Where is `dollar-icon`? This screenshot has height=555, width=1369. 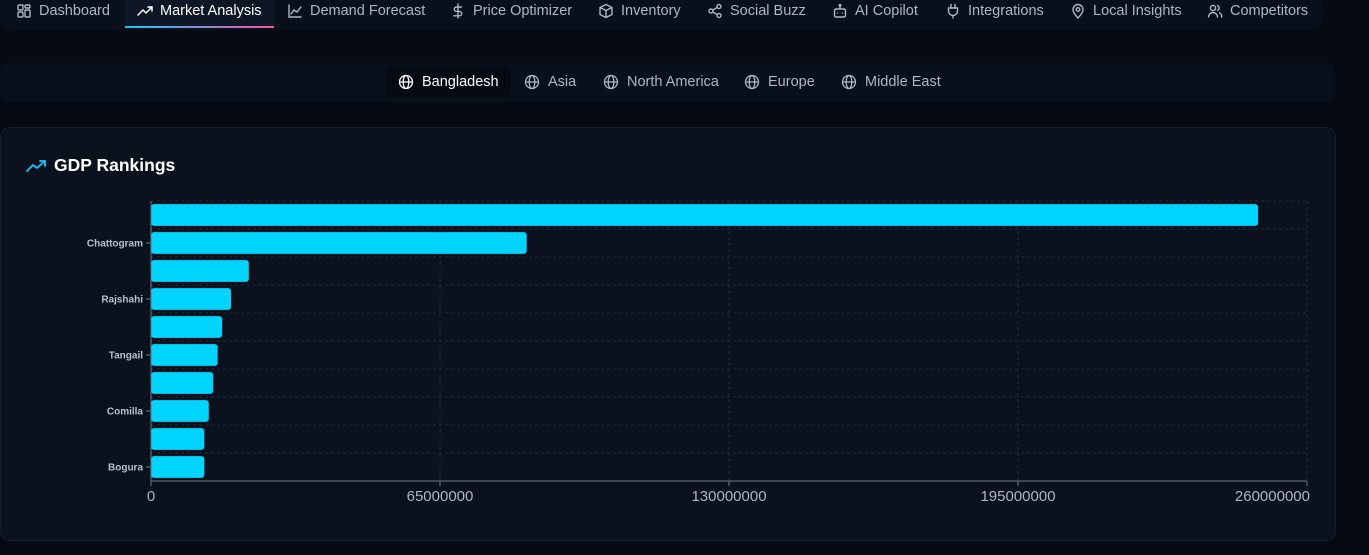
dollar-icon is located at coordinates (458, 10).